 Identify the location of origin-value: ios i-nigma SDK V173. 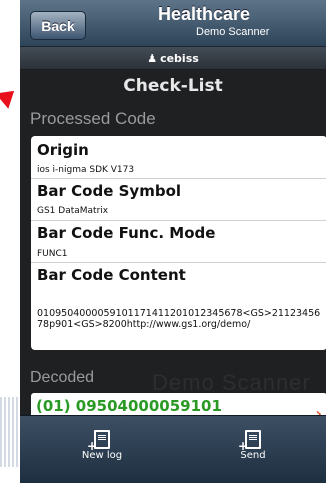
(86, 170).